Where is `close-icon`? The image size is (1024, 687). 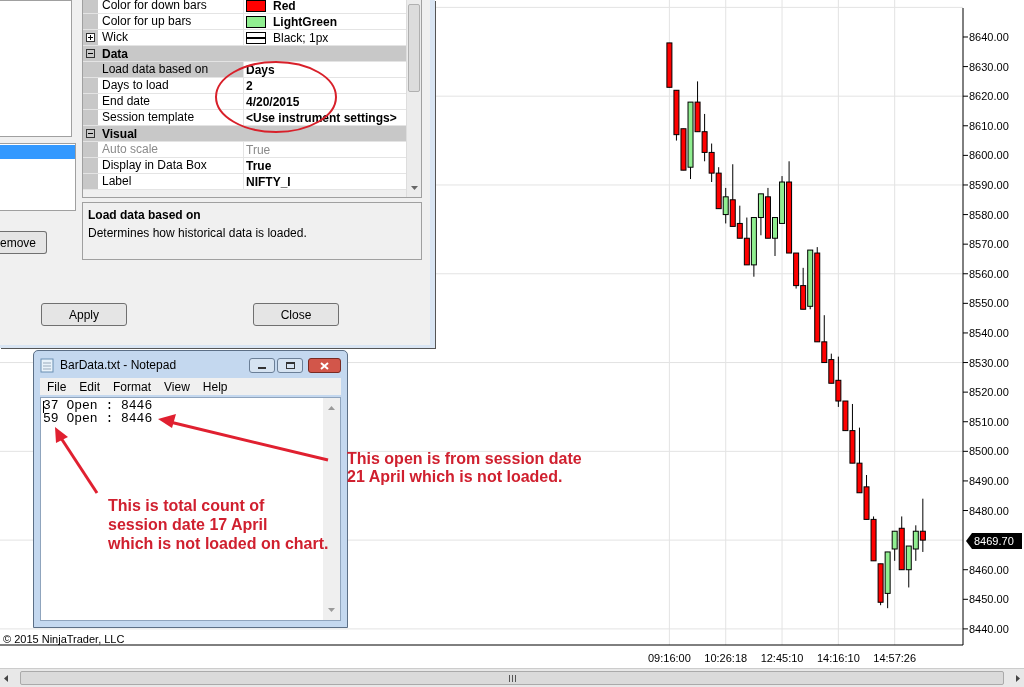 close-icon is located at coordinates (324, 365).